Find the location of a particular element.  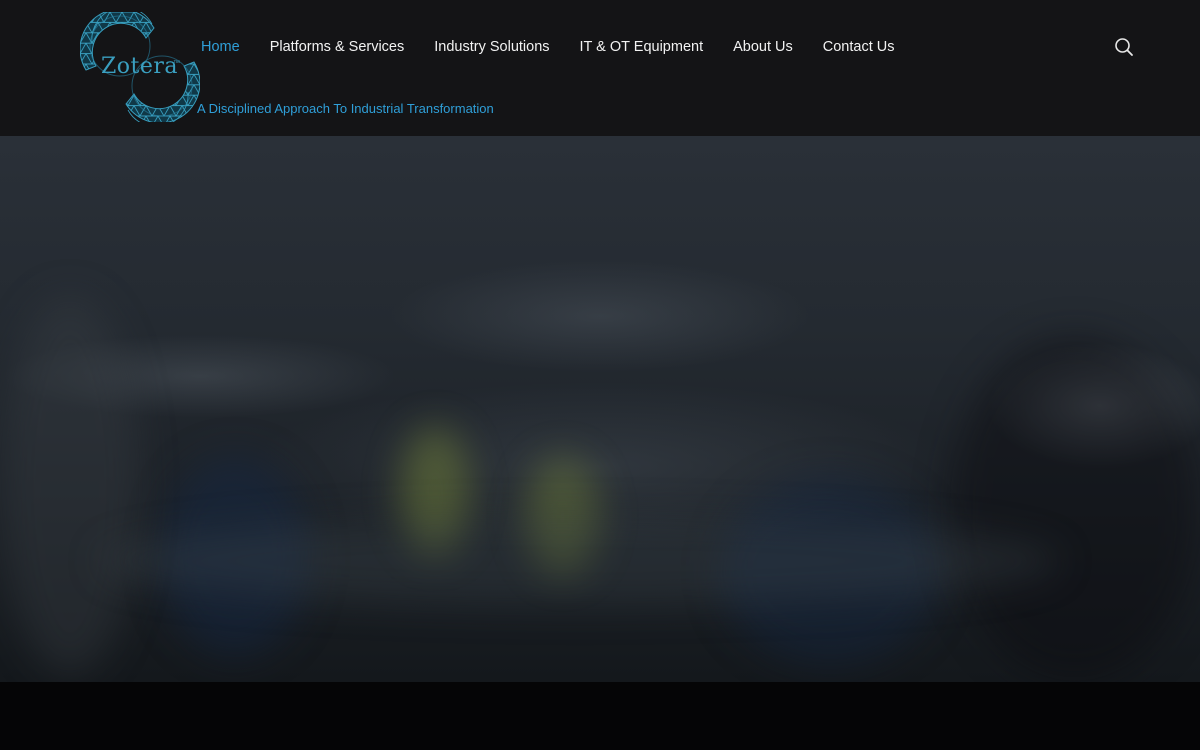

search-icon is located at coordinates (1124, 47).